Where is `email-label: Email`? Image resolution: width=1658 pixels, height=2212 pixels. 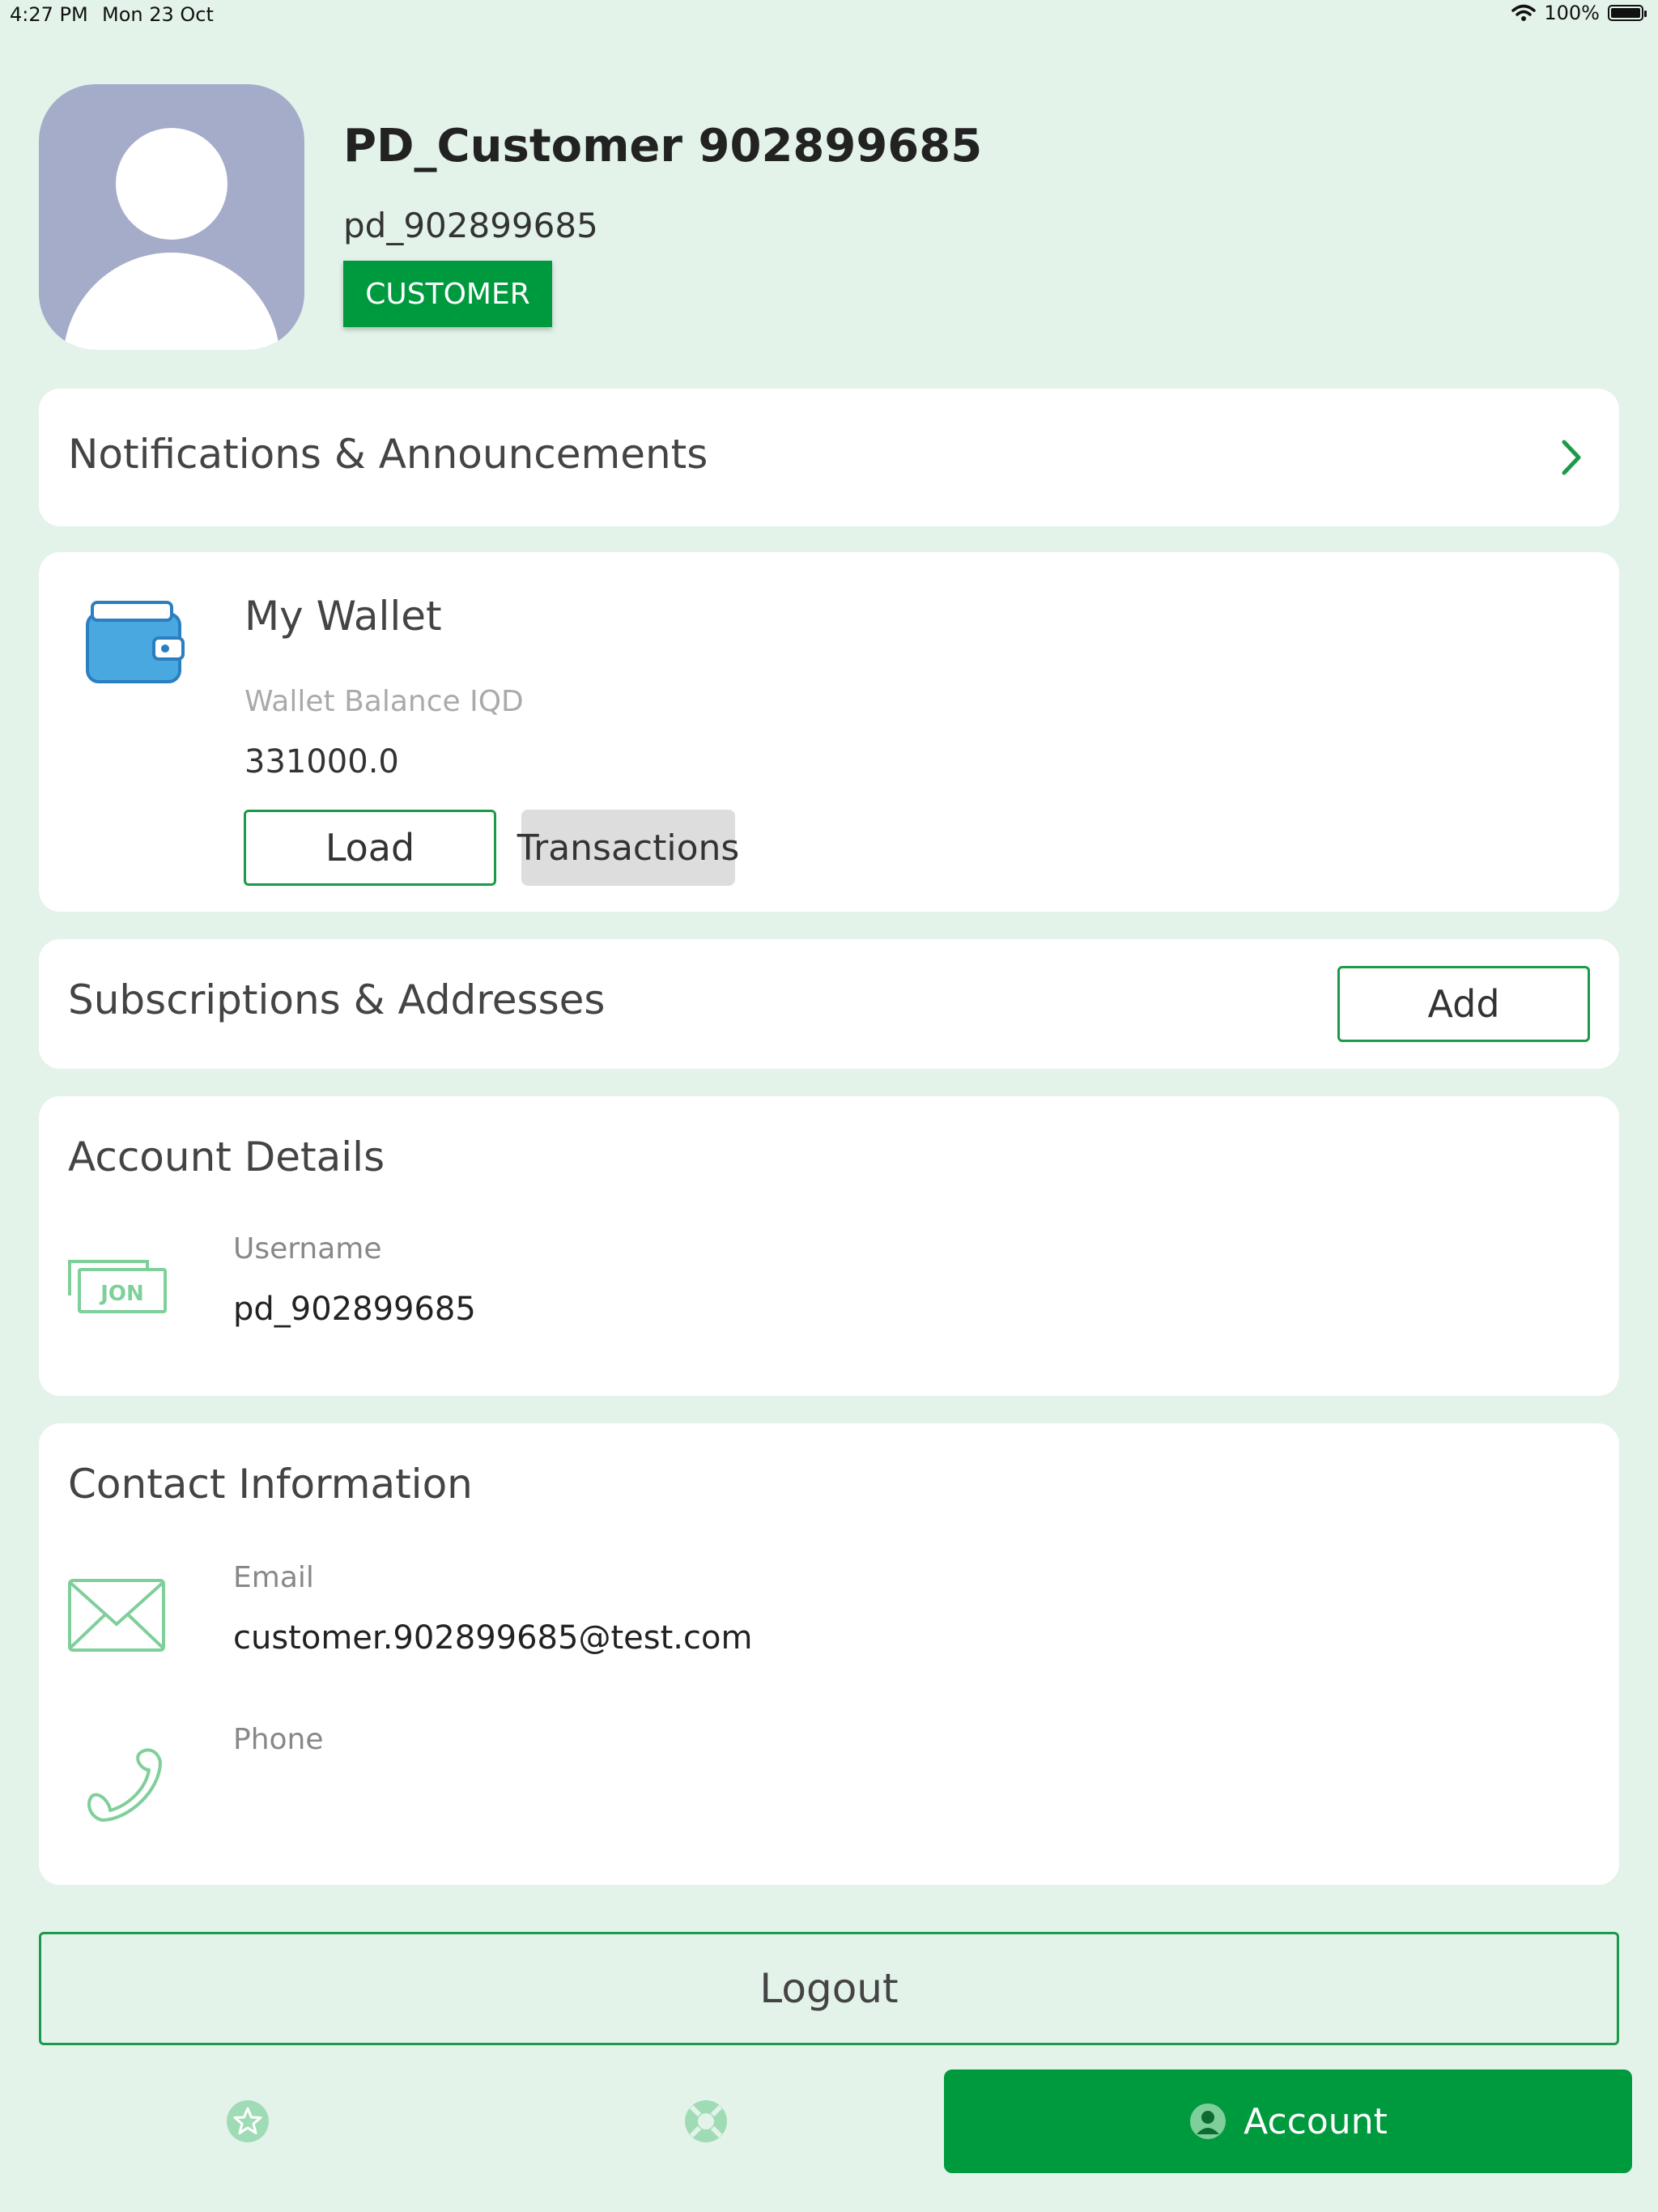
email-label: Email is located at coordinates (273, 1578).